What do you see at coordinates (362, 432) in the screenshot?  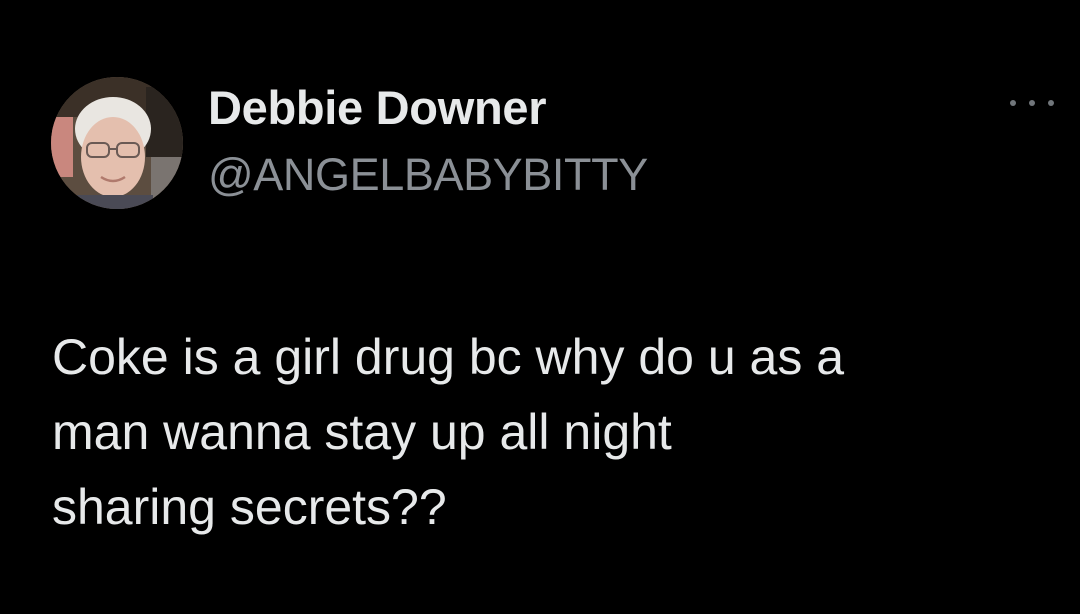 I see `tweet-text-line: man wanna stay up all night` at bounding box center [362, 432].